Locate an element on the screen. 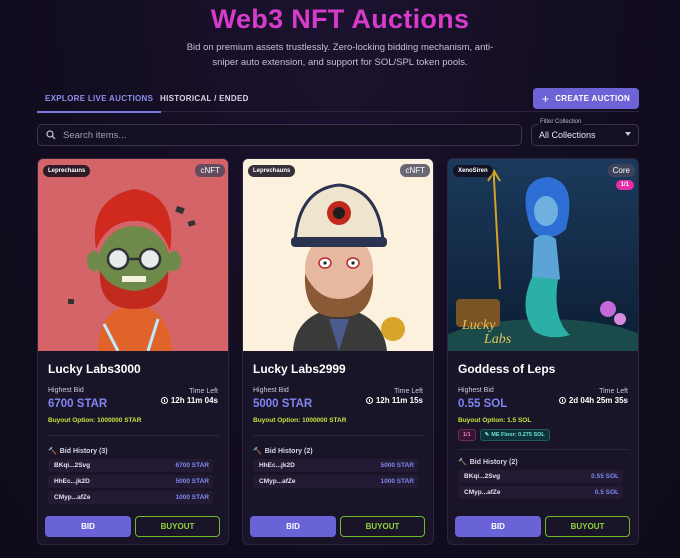 The width and height of the screenshot is (680, 558). card-title: Goddess of Leps is located at coordinates (507, 369).